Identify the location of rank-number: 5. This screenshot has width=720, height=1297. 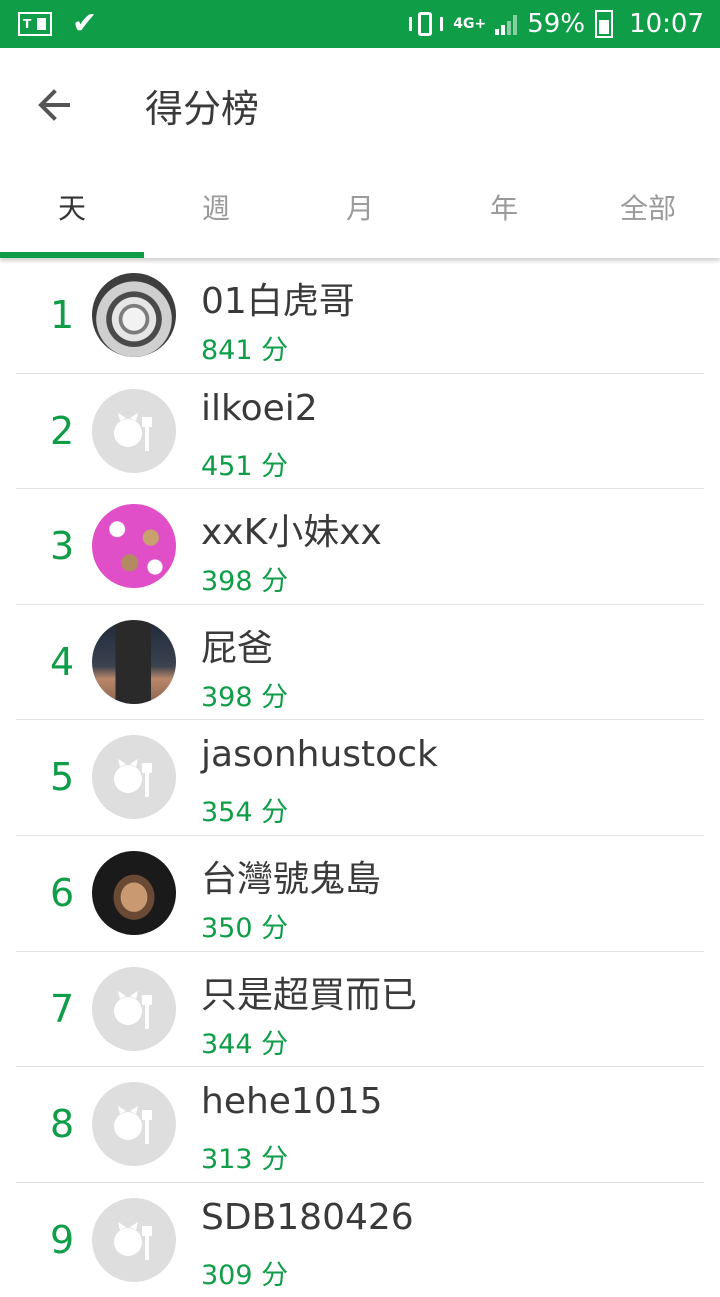
(62, 777).